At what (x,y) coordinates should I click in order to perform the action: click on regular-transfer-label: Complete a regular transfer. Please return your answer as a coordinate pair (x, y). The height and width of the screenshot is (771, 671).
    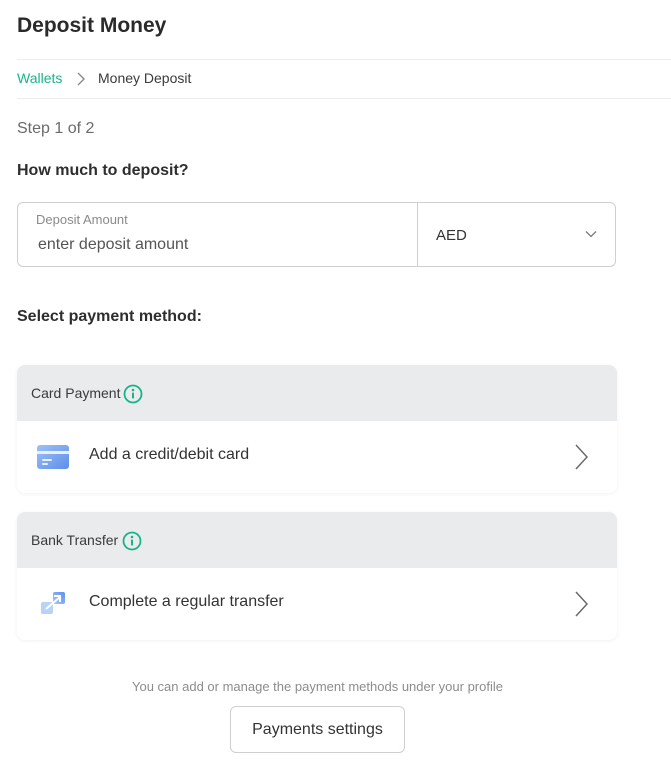
    Looking at the image, I should click on (186, 601).